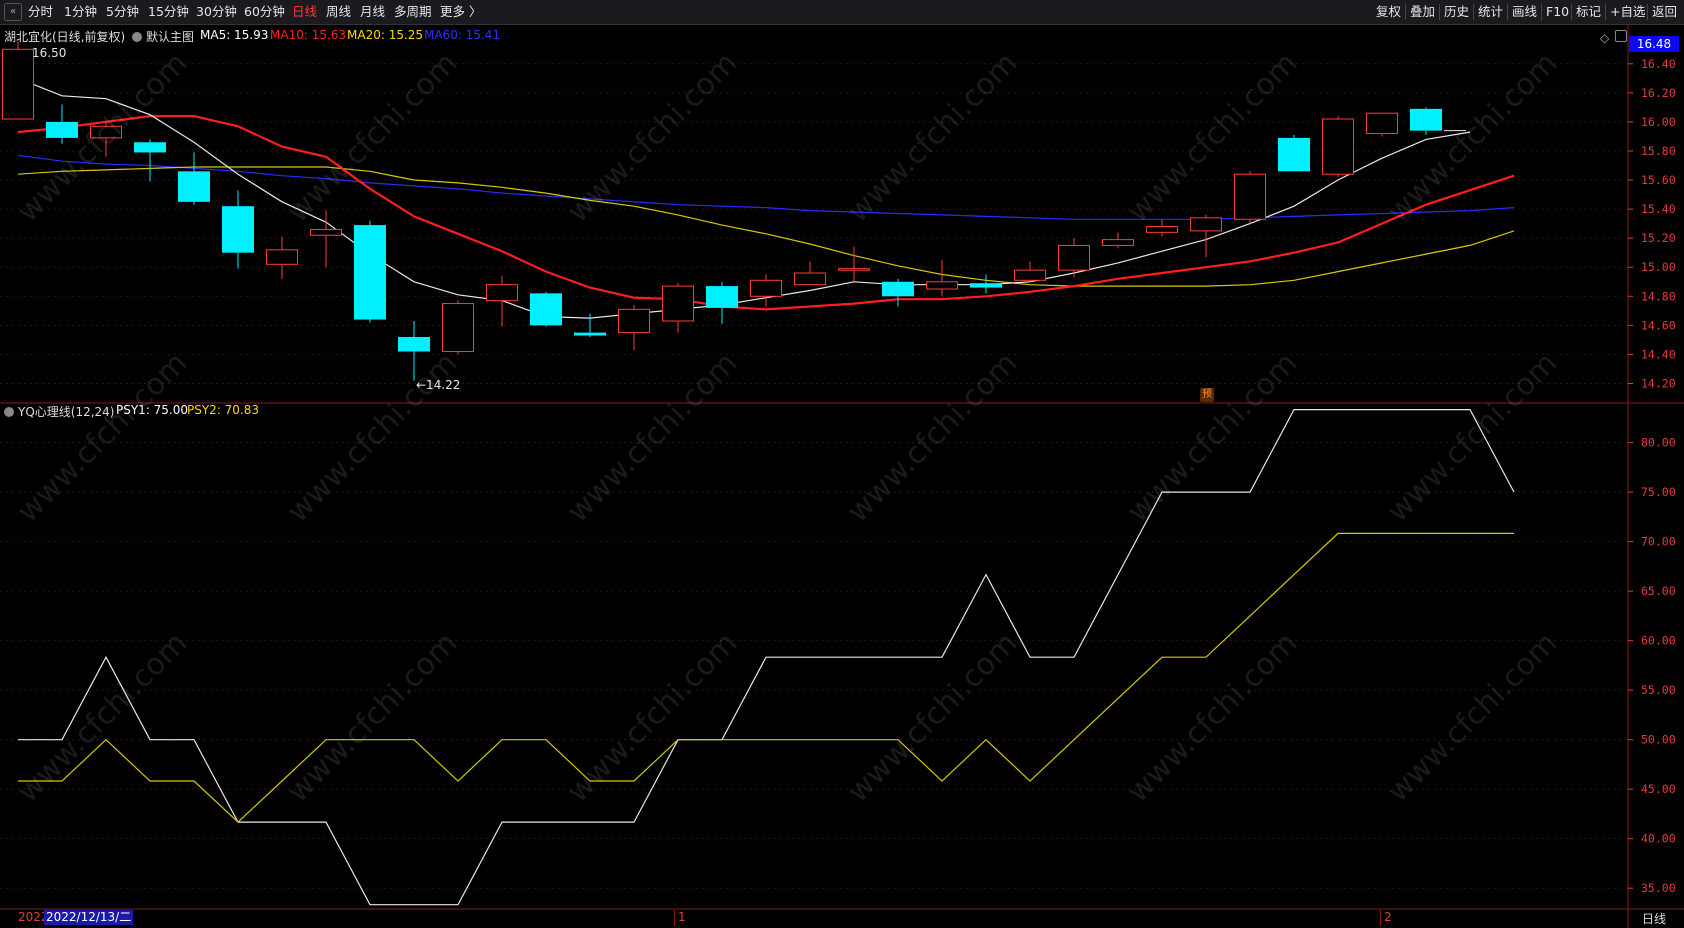 The image size is (1684, 928). Describe the element at coordinates (462, 35) in the screenshot. I see `ma-legend-item-3: MA60: 15.41` at that location.